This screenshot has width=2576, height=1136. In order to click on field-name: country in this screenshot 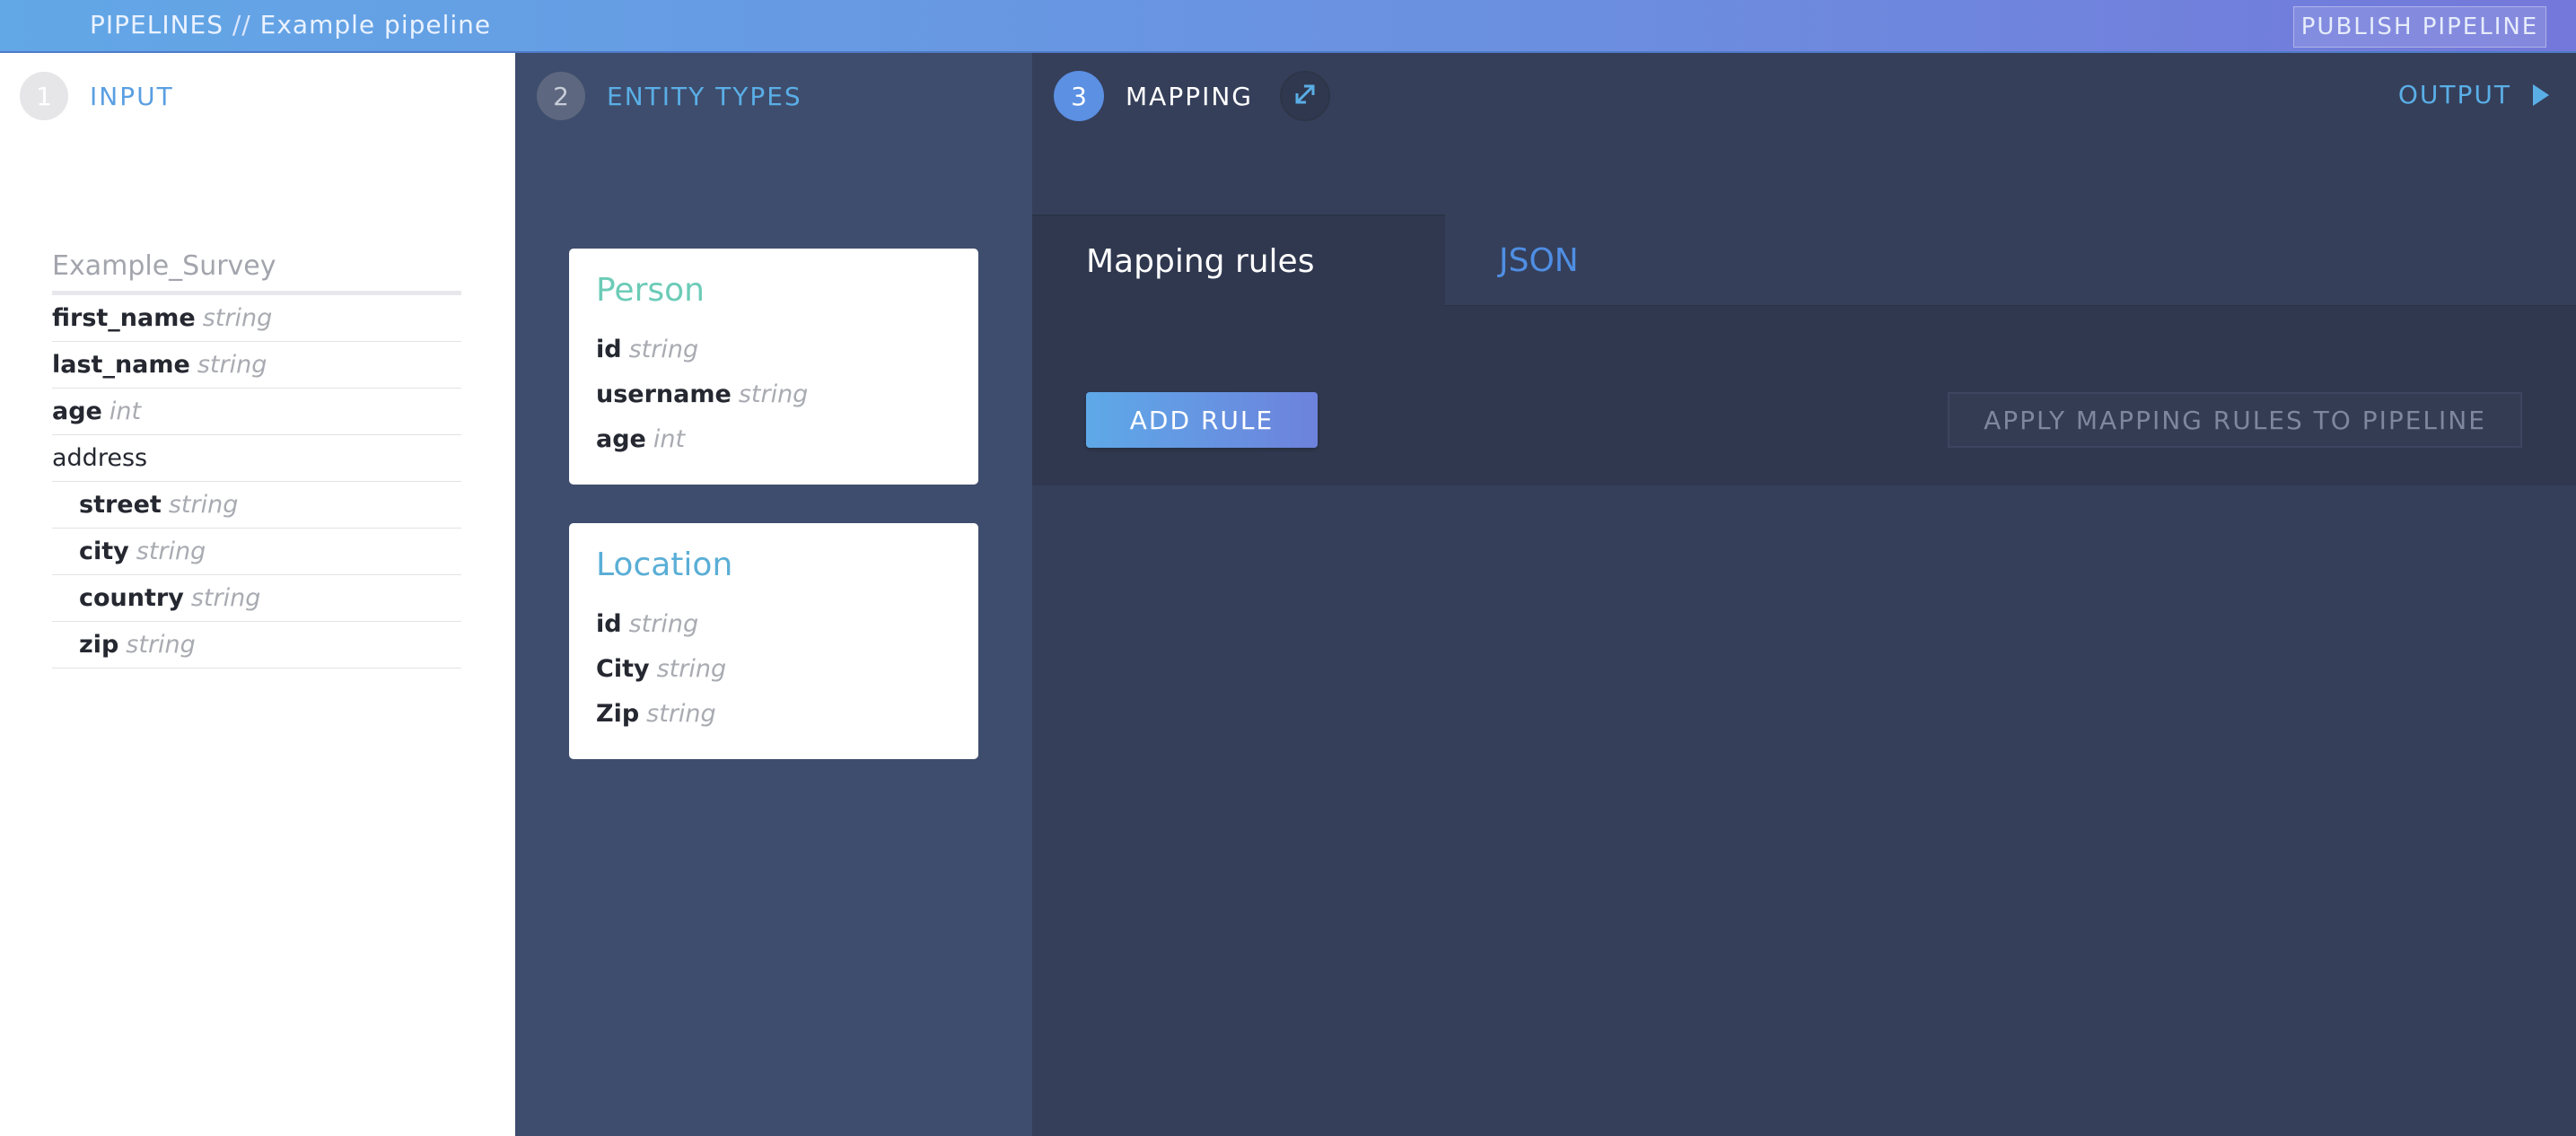, I will do `click(131, 598)`.